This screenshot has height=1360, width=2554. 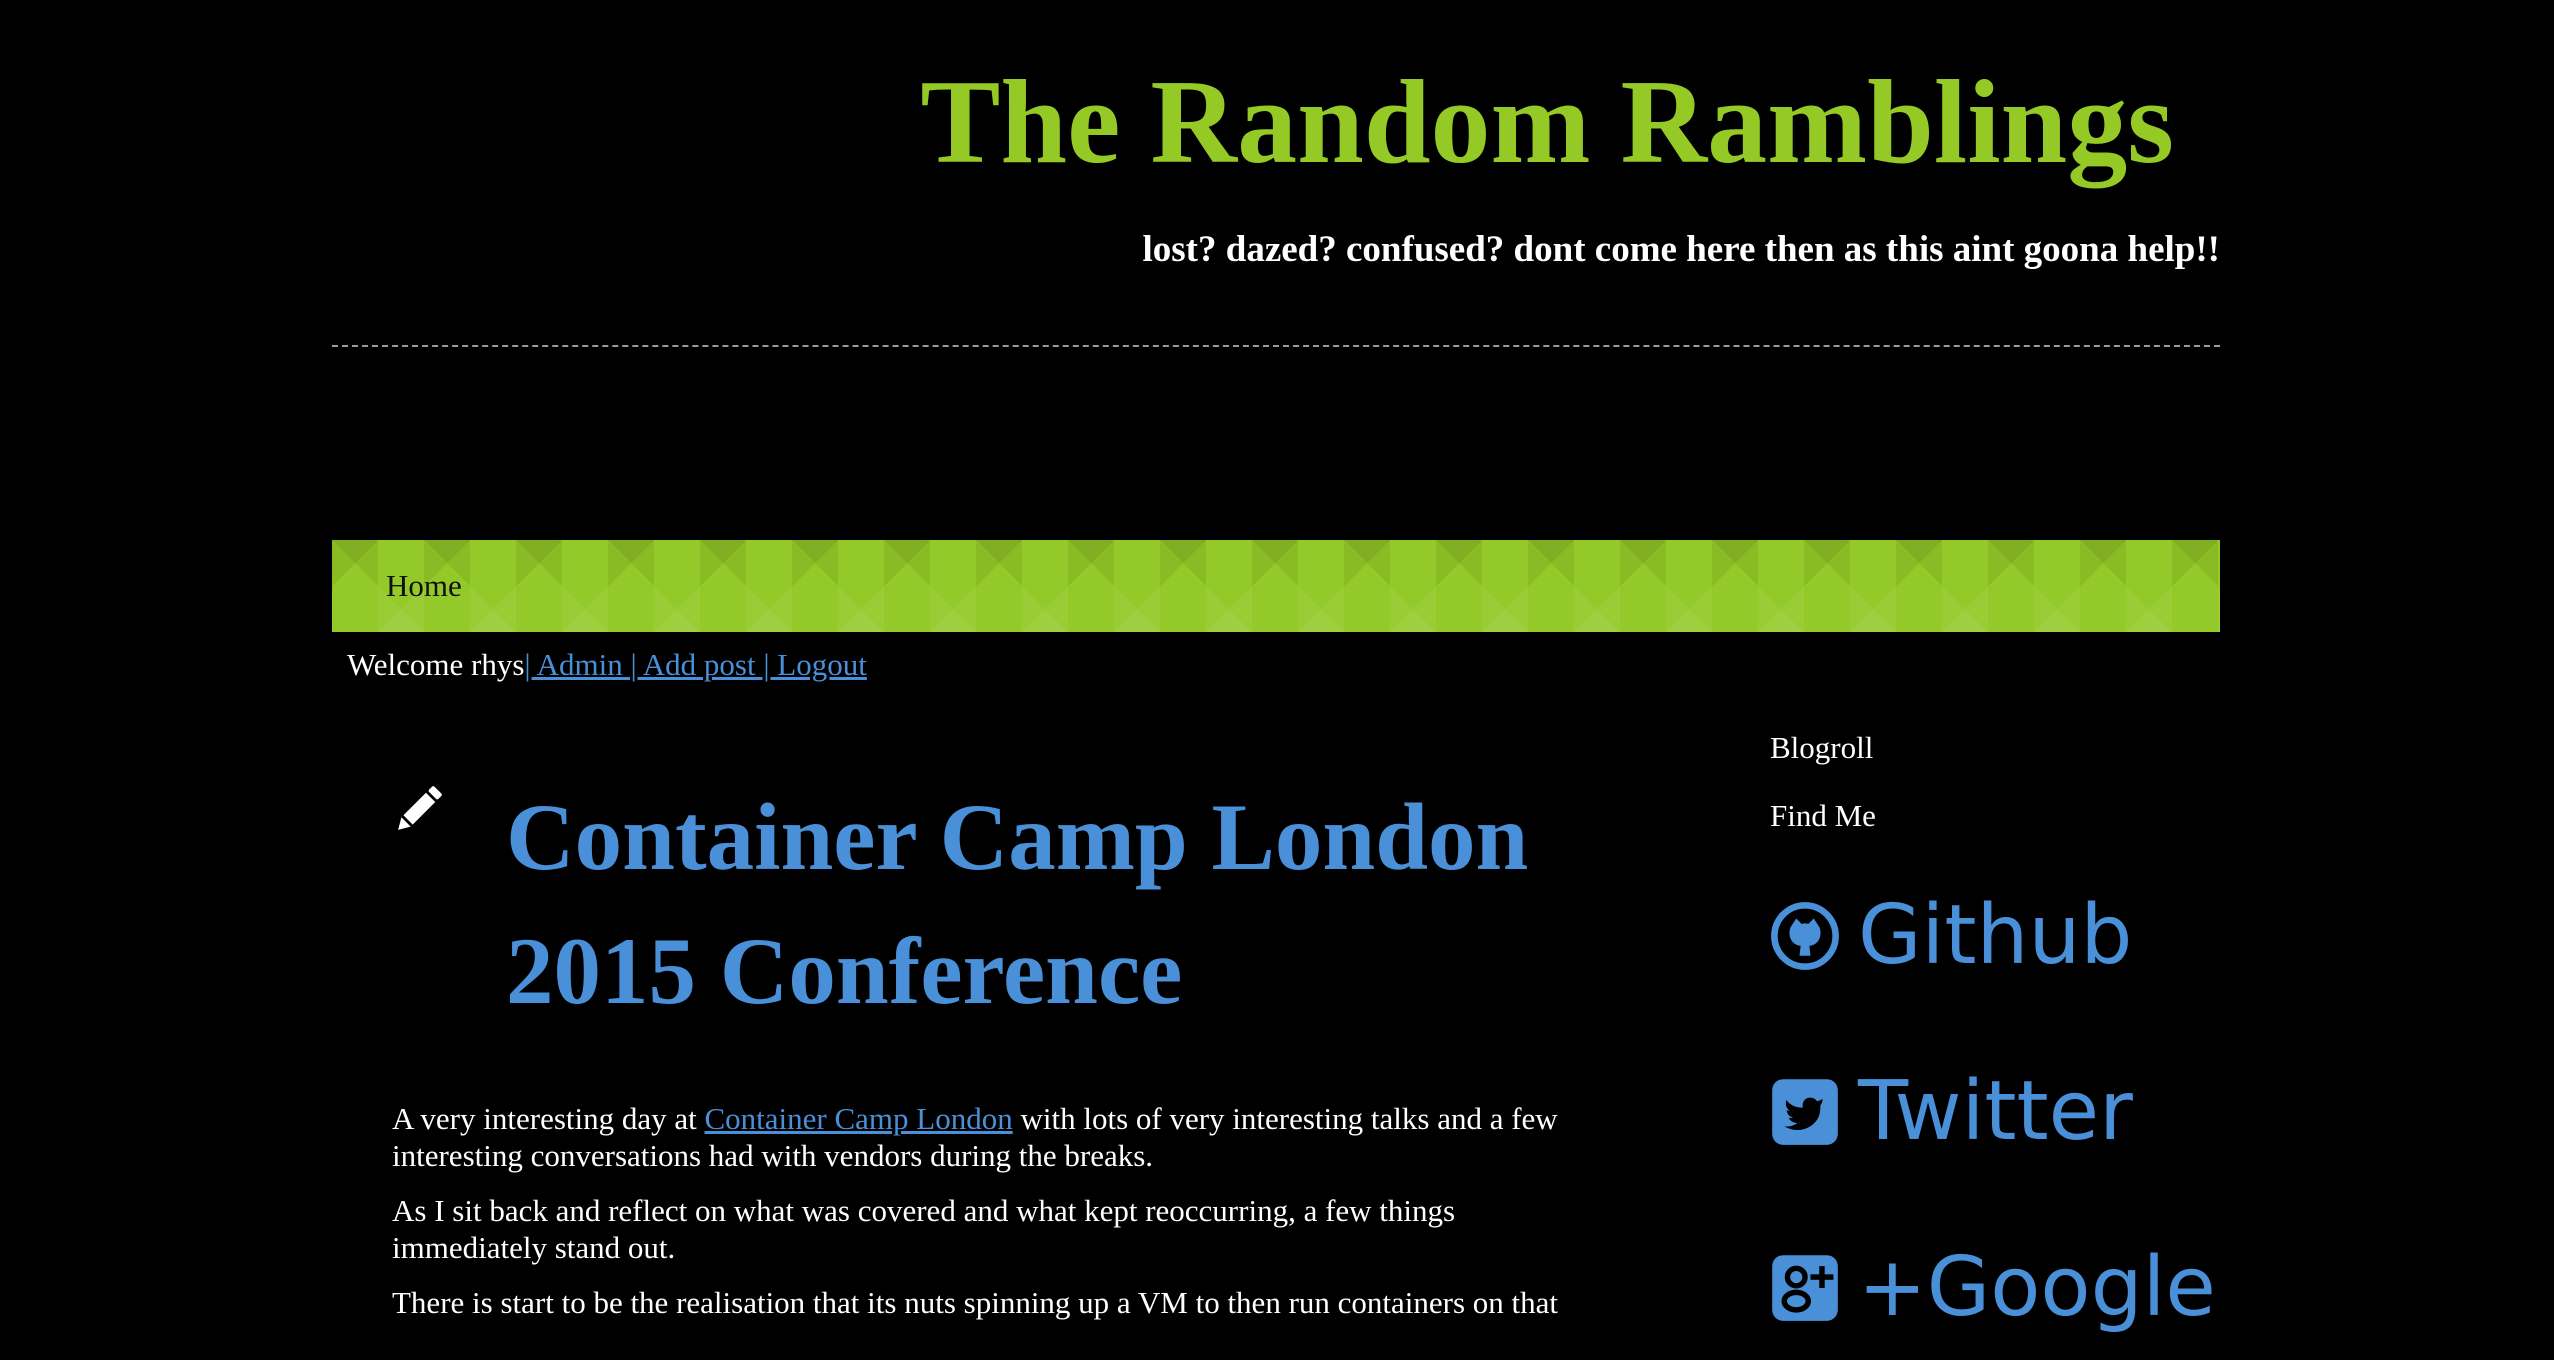 I want to click on github-icon, so click(x=1805, y=936).